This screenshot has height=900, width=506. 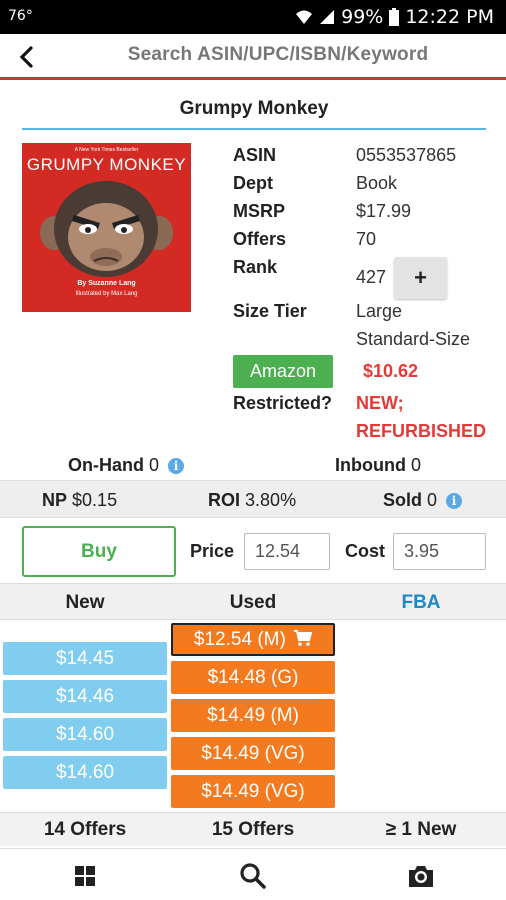 I want to click on price-label: Price, so click(x=212, y=551).